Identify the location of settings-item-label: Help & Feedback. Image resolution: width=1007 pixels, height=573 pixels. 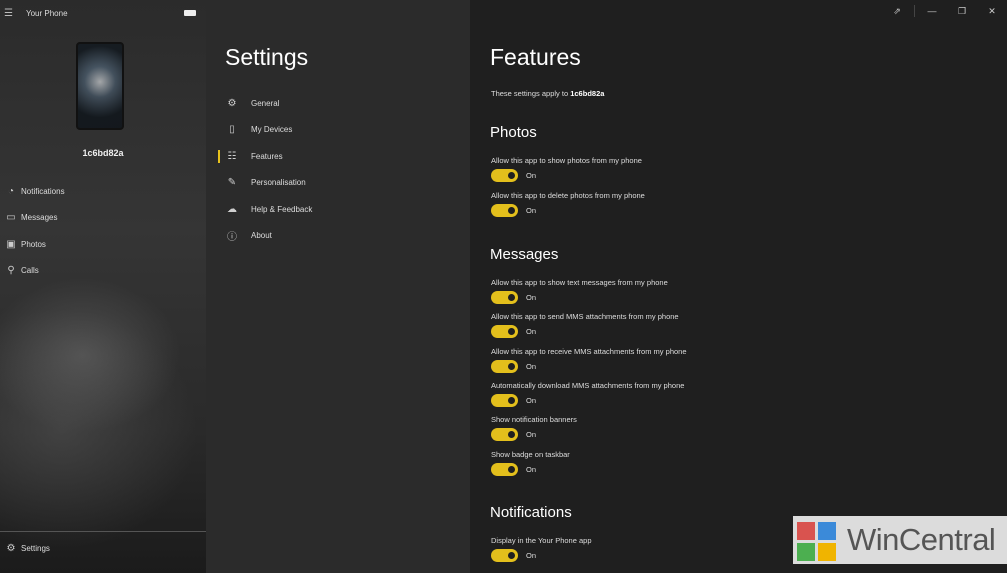
(282, 209).